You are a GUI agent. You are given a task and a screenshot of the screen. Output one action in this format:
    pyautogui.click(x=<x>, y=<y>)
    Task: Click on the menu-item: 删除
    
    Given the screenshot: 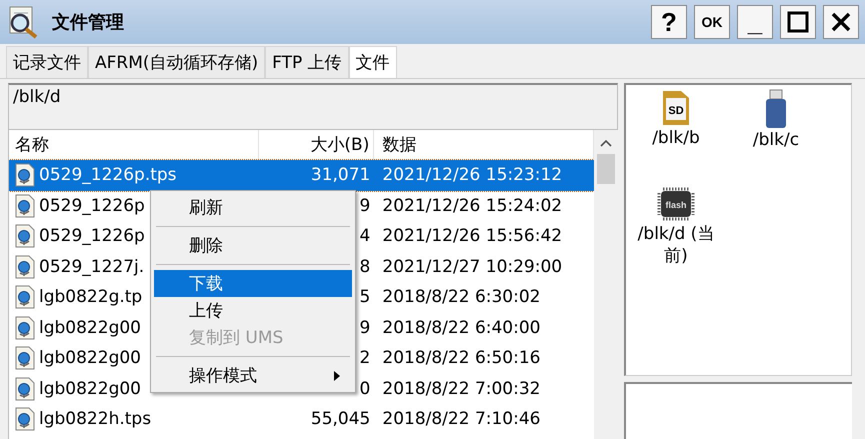 What is the action you would take?
    pyautogui.click(x=253, y=245)
    